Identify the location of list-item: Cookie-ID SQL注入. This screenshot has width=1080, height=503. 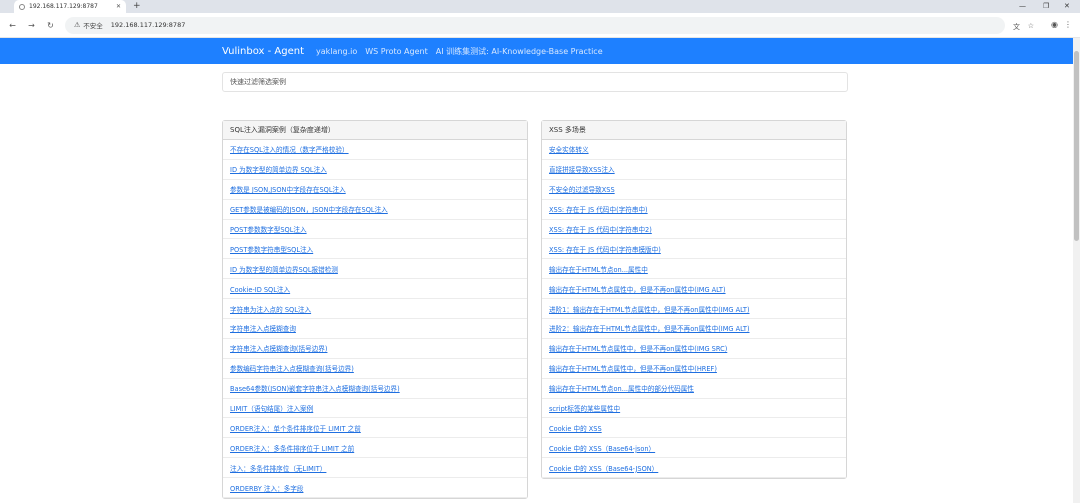
(375, 289).